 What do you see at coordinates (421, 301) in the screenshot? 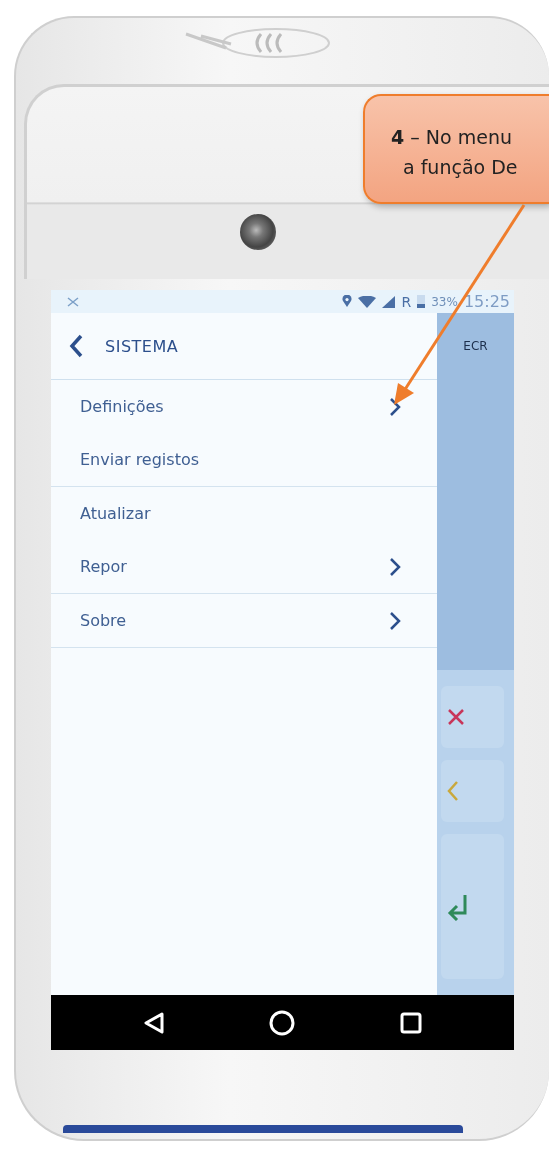
I see `battery-icon` at bounding box center [421, 301].